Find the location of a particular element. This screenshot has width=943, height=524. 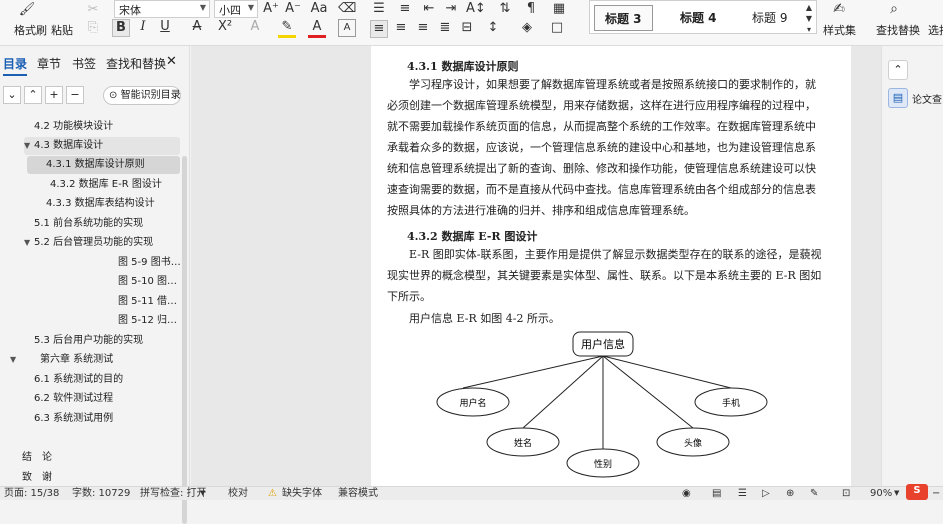

tab-chapters: 章节 is located at coordinates (49, 63).